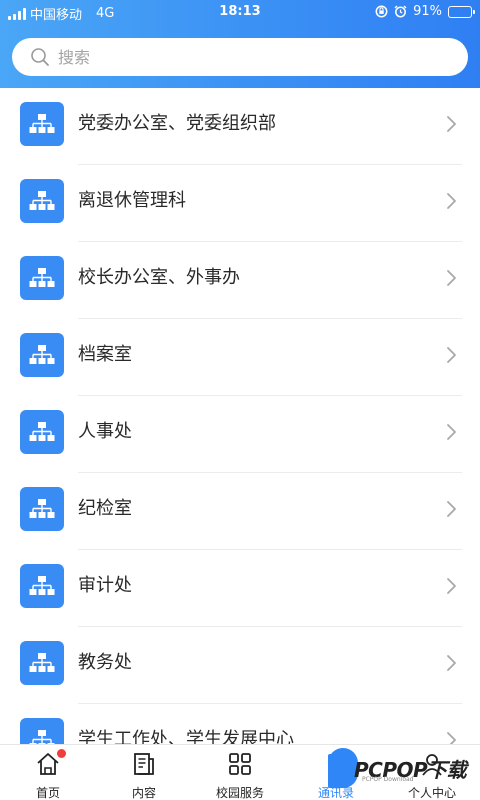  Describe the element at coordinates (186, 736) in the screenshot. I see `department-label: 学生工作处、学生发展中心` at that location.